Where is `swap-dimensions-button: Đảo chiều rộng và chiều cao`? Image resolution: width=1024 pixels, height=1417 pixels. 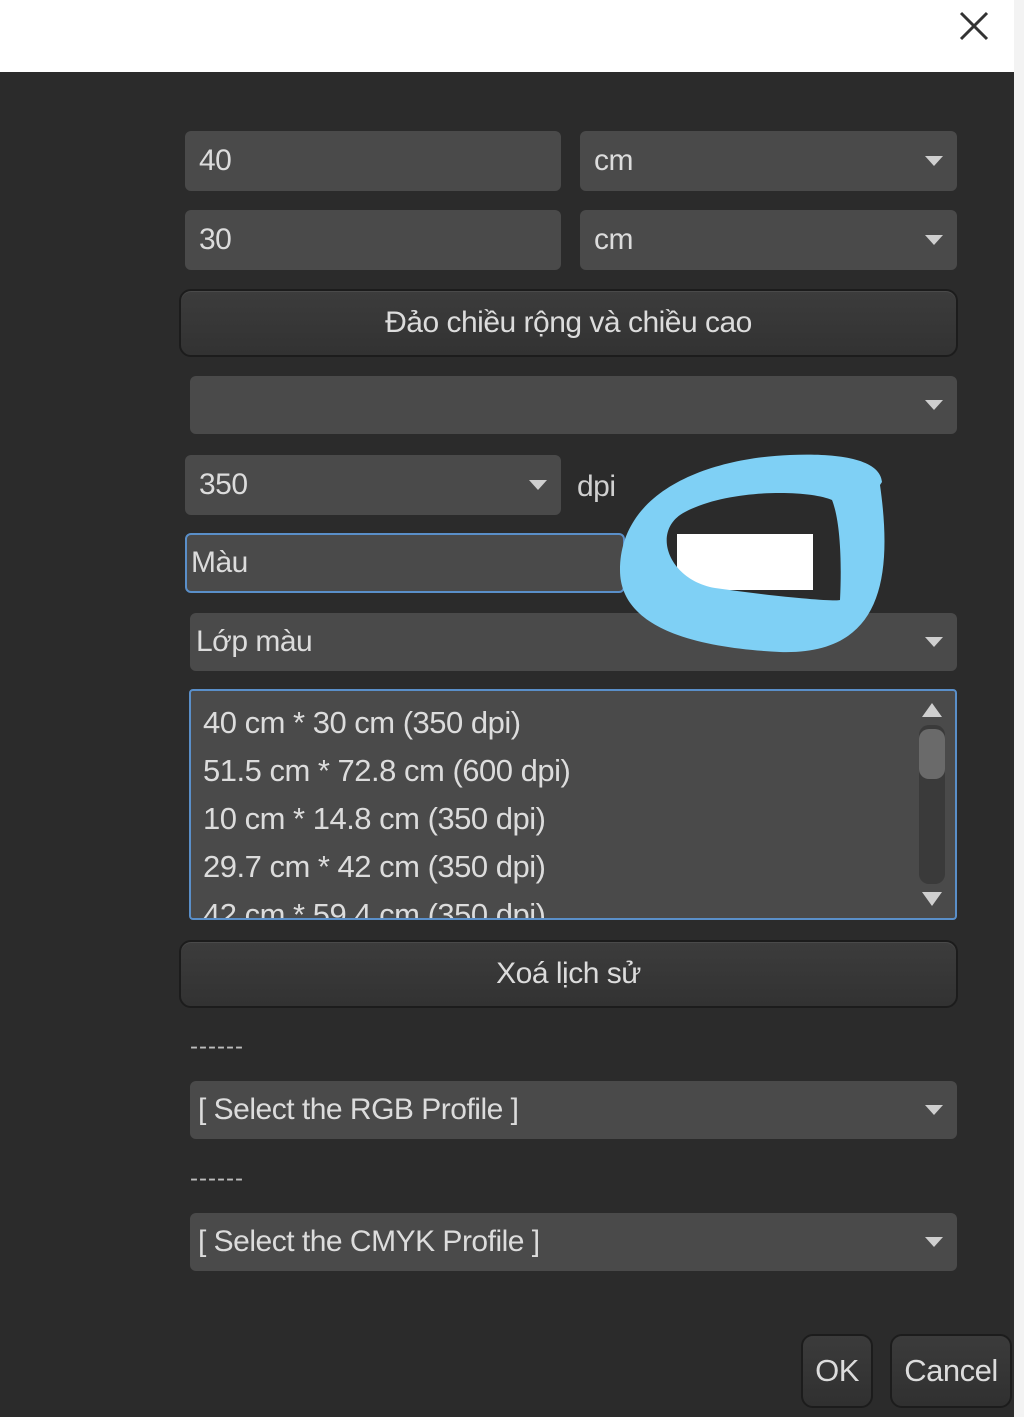 swap-dimensions-button: Đảo chiều rộng và chiều cao is located at coordinates (568, 323).